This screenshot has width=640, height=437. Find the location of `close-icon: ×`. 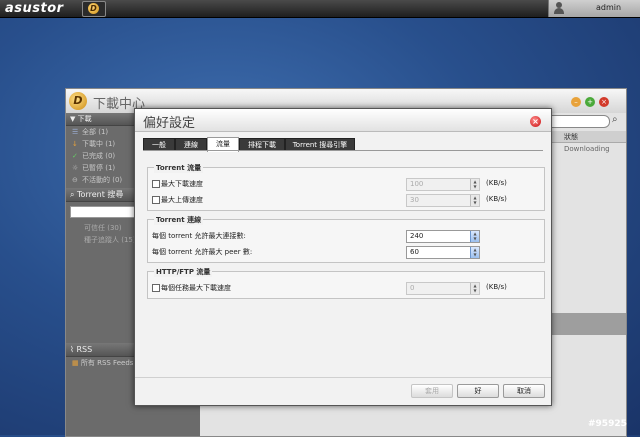

close-icon: × is located at coordinates (604, 102).